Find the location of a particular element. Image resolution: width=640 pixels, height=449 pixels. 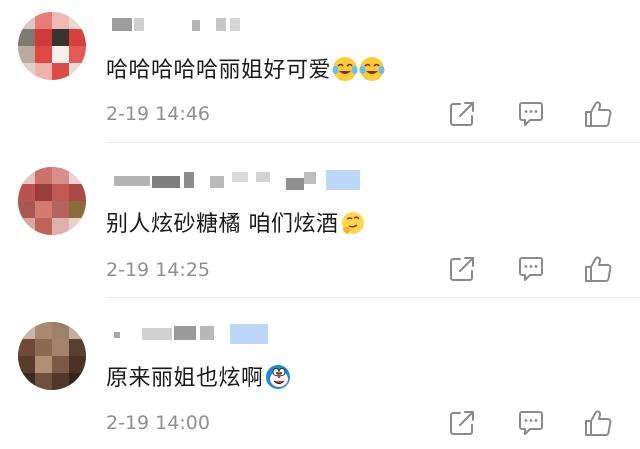

comment-text: 哈哈哈哈哈丽姐好可爱 is located at coordinates (245, 68).